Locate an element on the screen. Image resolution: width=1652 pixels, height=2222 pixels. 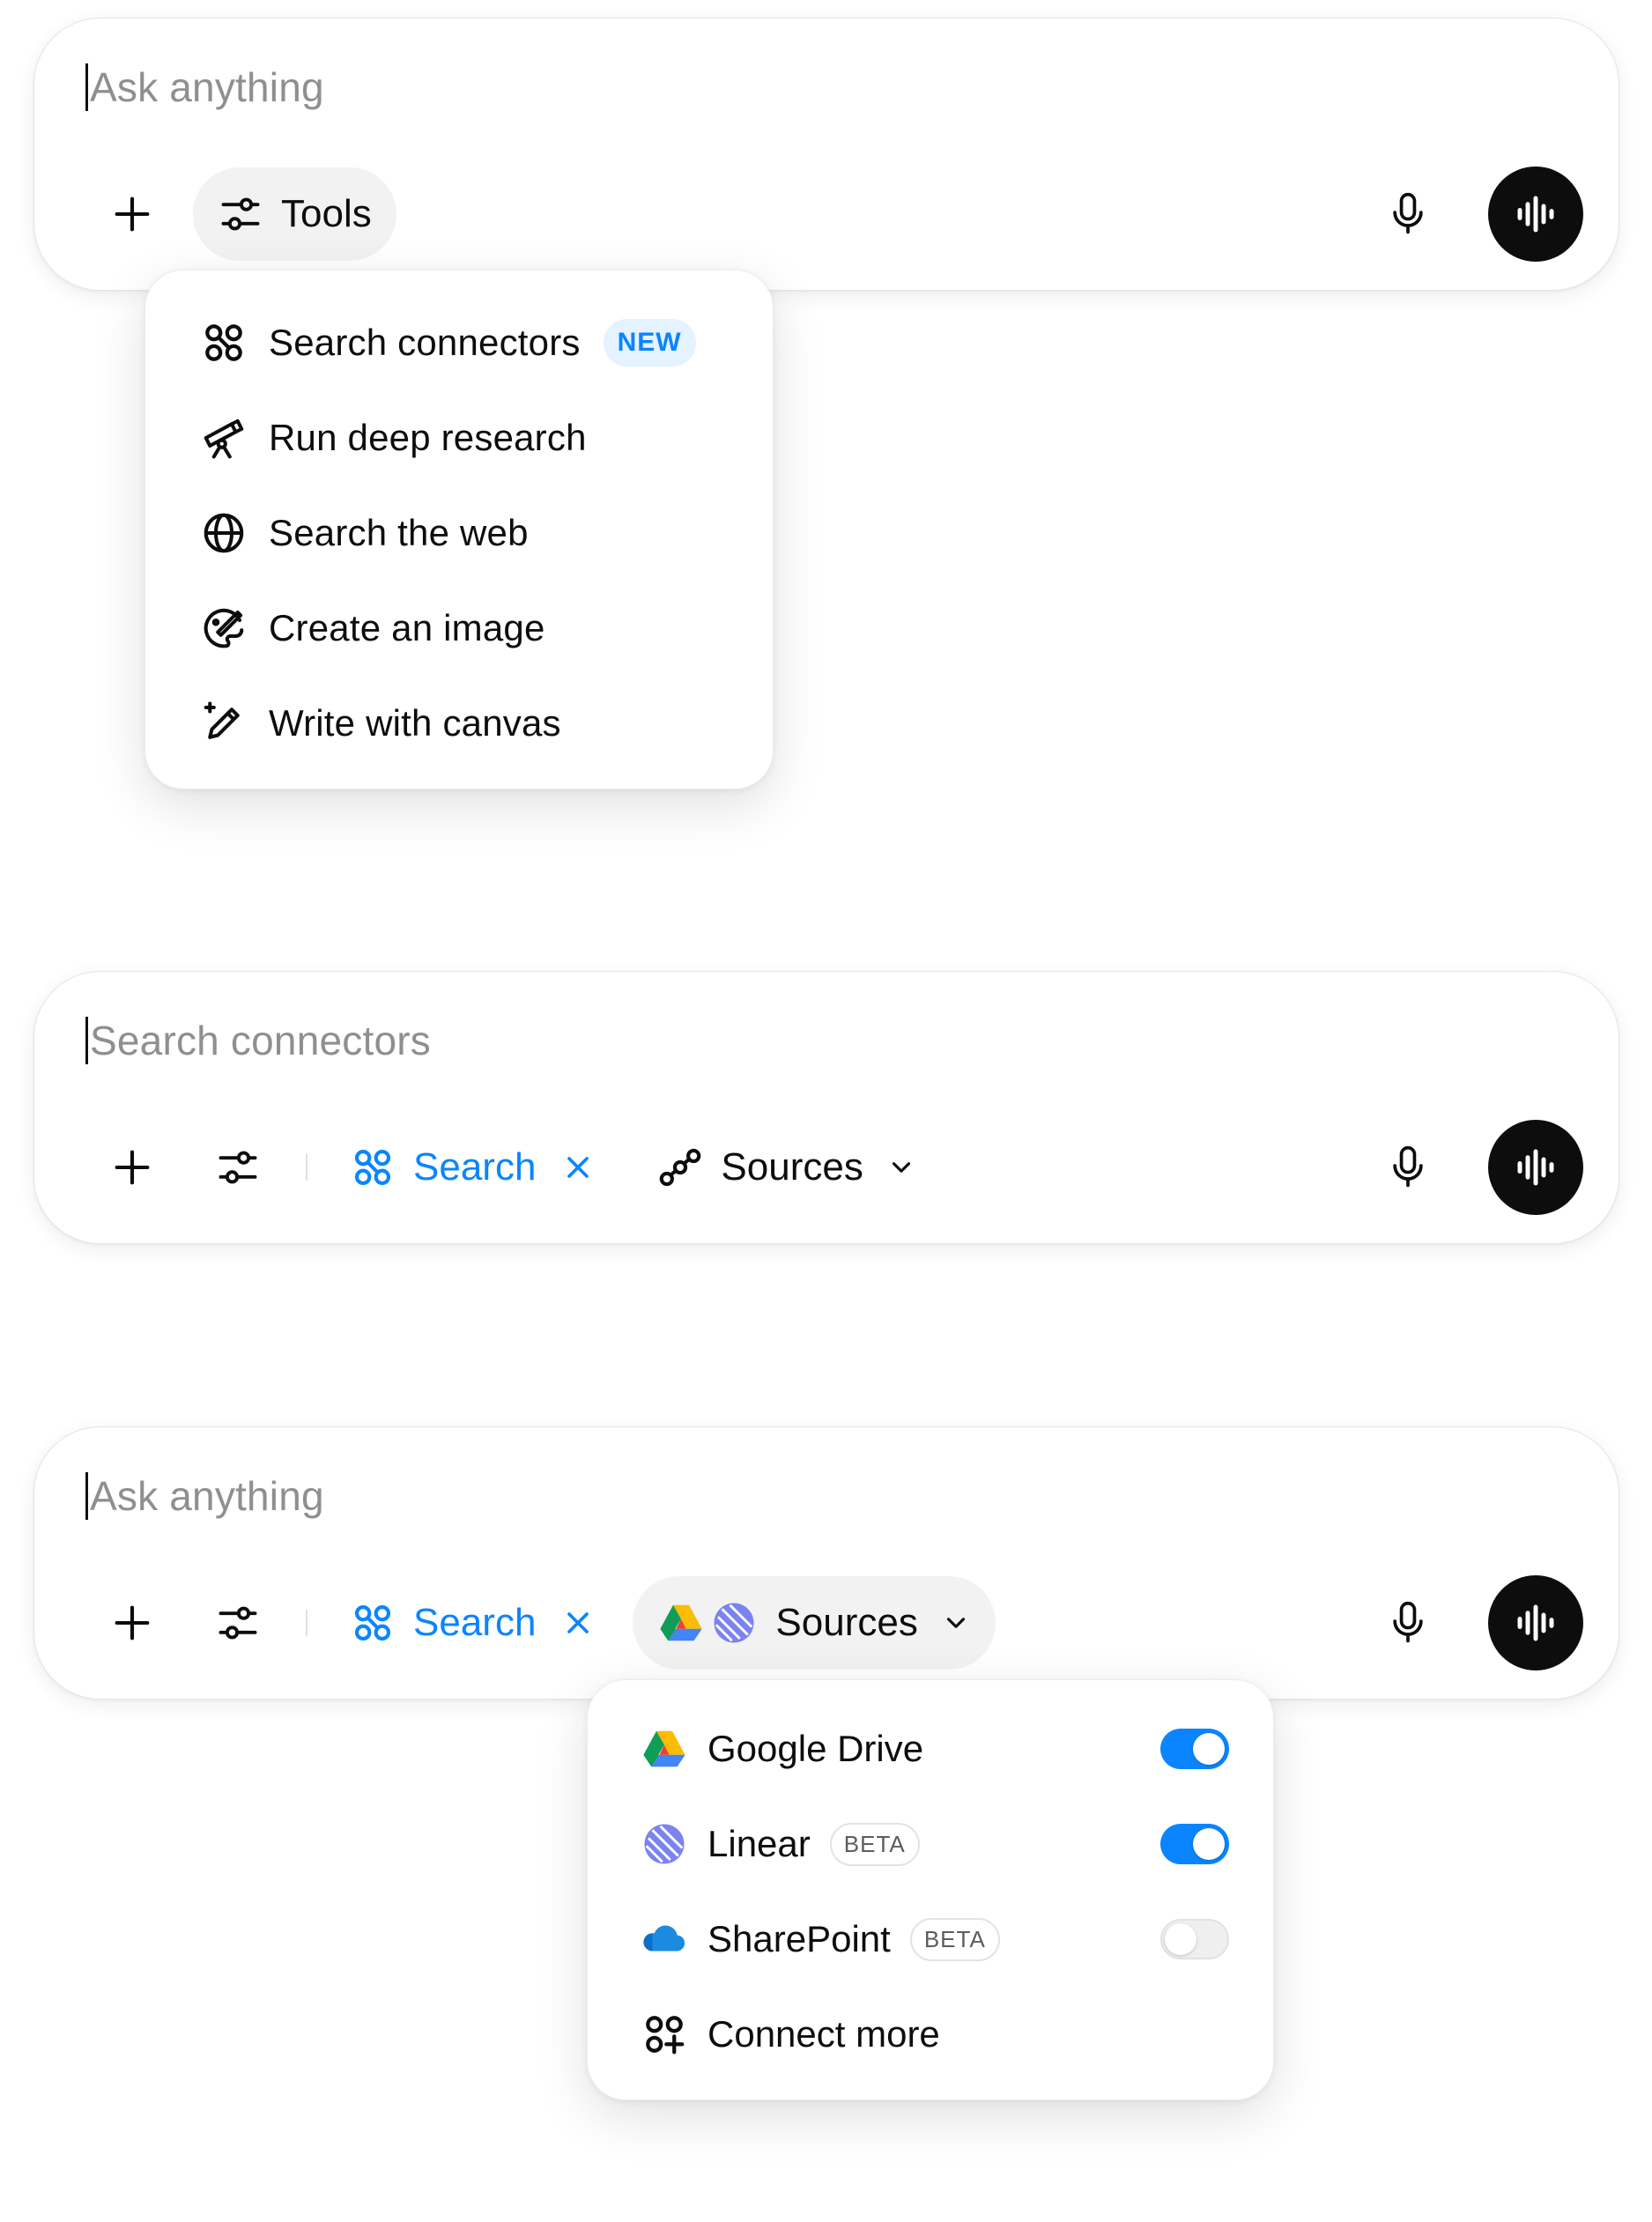
sharepoint-toggle is located at coordinates (1194, 1939).